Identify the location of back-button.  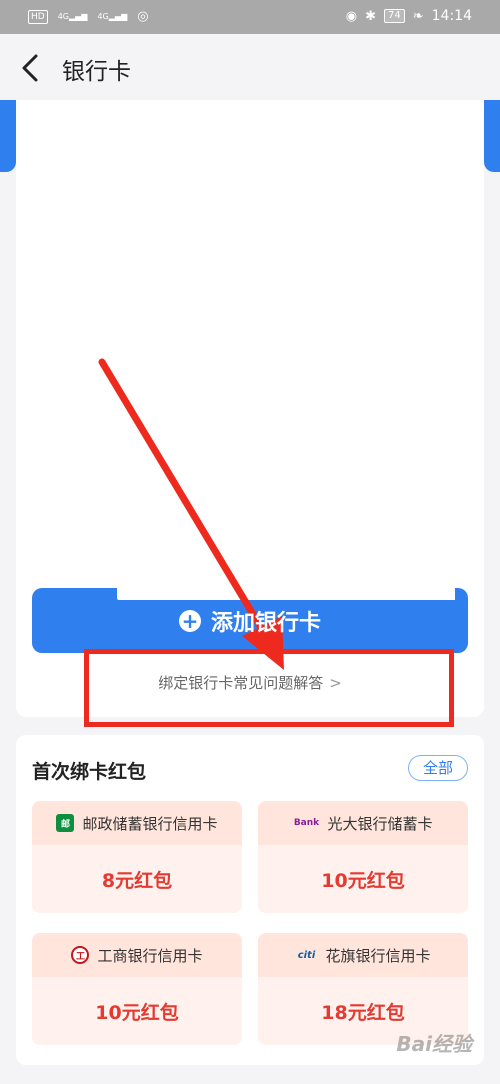
(32, 68).